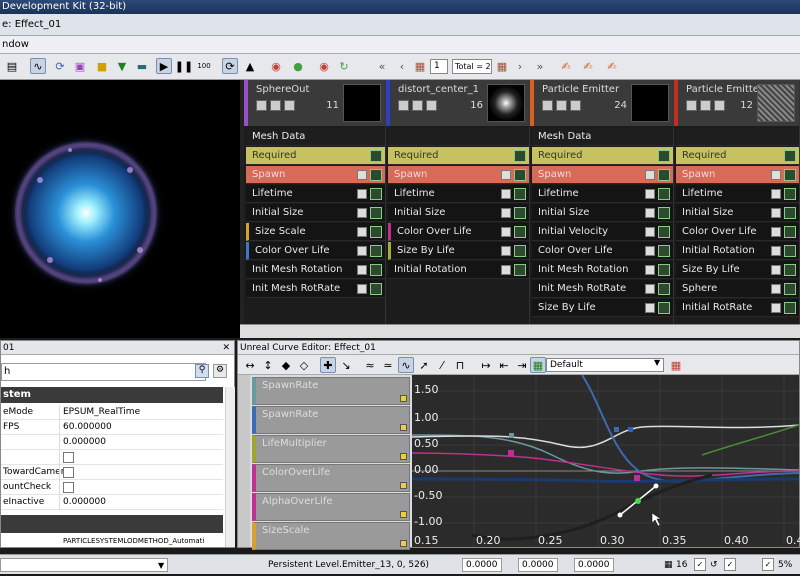  I want to click on module-row: Required, so click(737, 156).